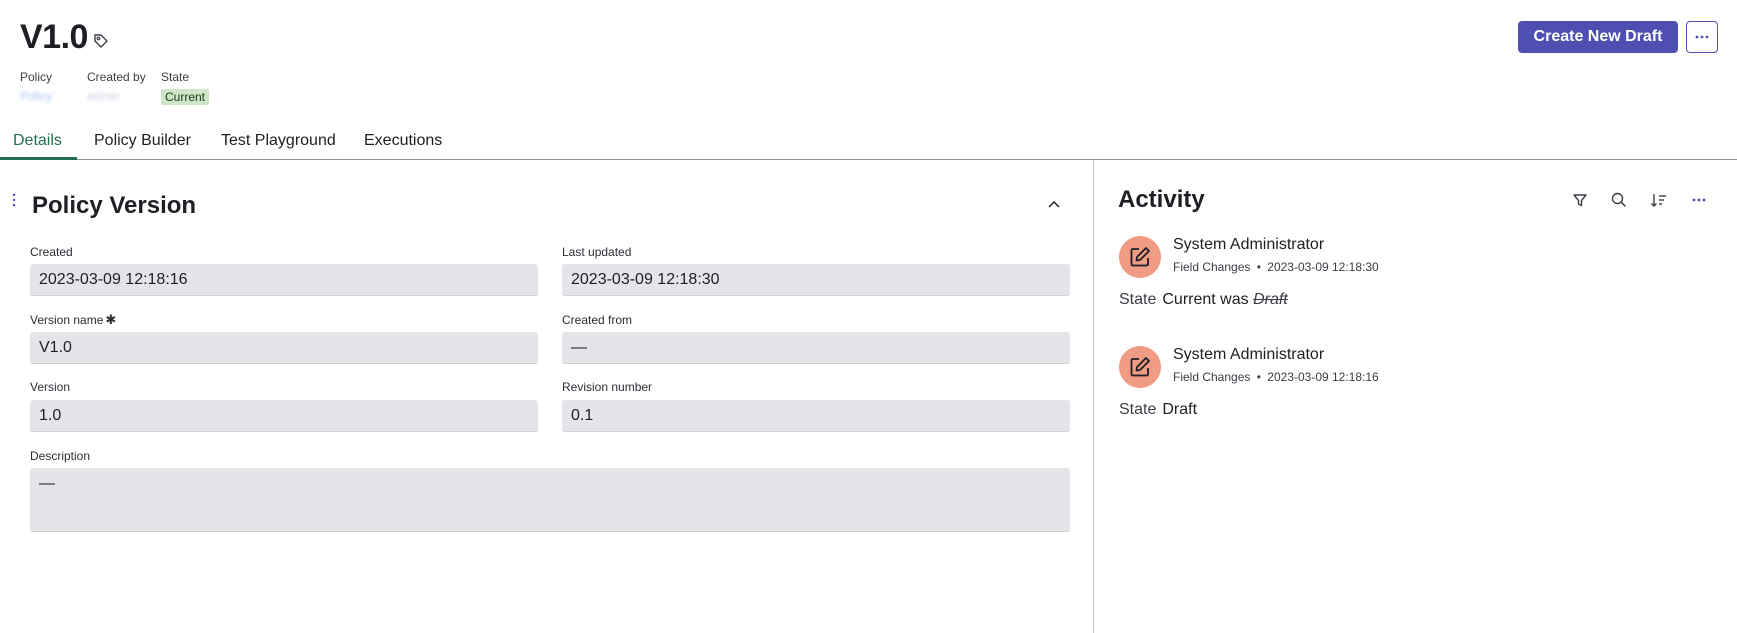 The image size is (1737, 633). Describe the element at coordinates (14, 200) in the screenshot. I see `drag-handle-icon` at that location.